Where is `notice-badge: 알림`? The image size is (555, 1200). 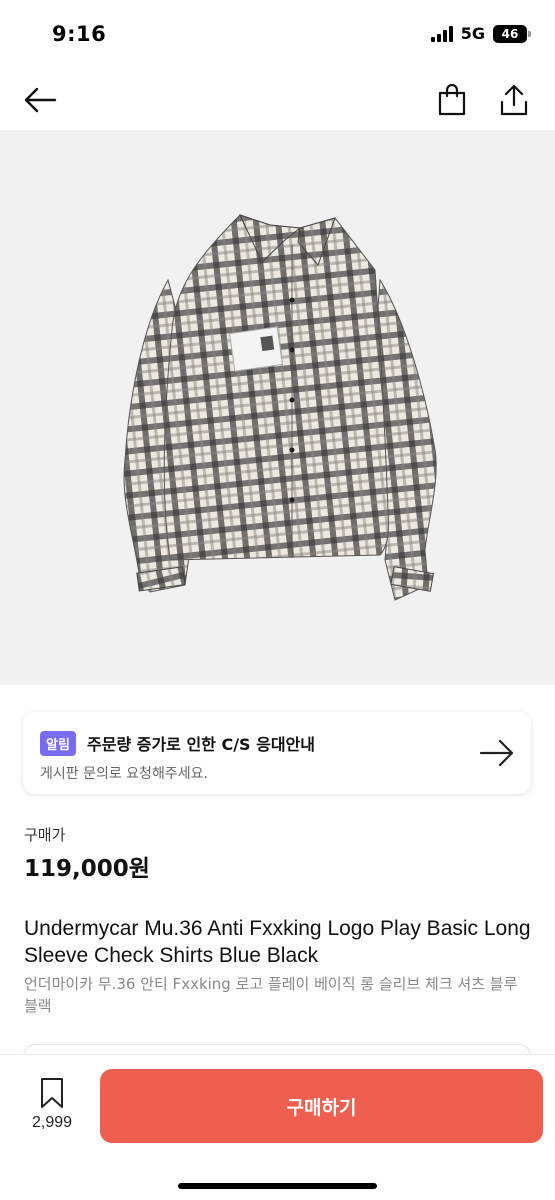 notice-badge: 알림 is located at coordinates (58, 743).